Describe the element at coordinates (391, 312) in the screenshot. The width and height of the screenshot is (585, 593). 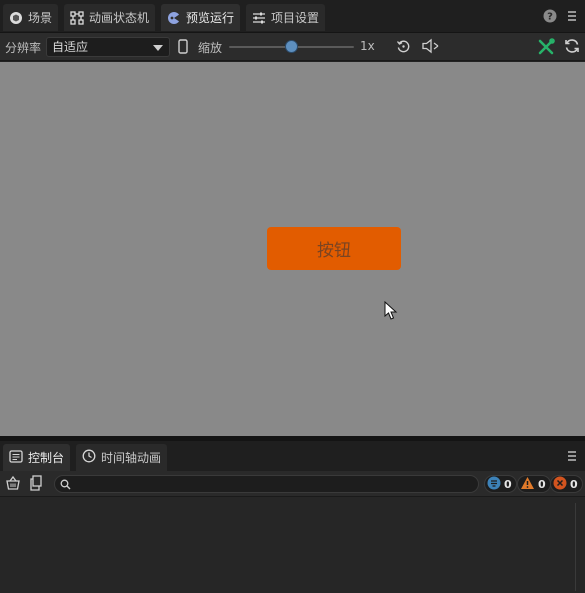
I see `mouse-cursor-icon` at that location.